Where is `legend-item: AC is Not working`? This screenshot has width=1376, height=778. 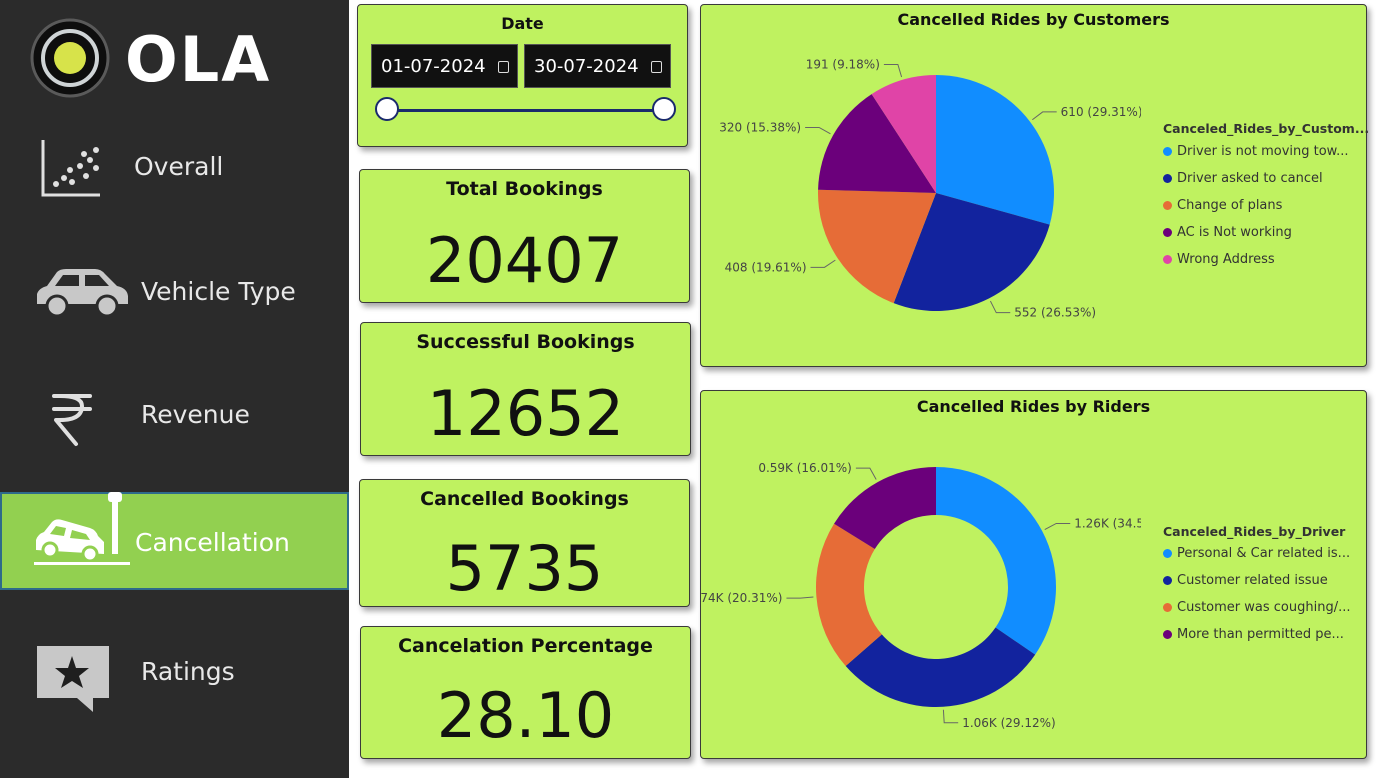
legend-item: AC is Not working is located at coordinates (1227, 232).